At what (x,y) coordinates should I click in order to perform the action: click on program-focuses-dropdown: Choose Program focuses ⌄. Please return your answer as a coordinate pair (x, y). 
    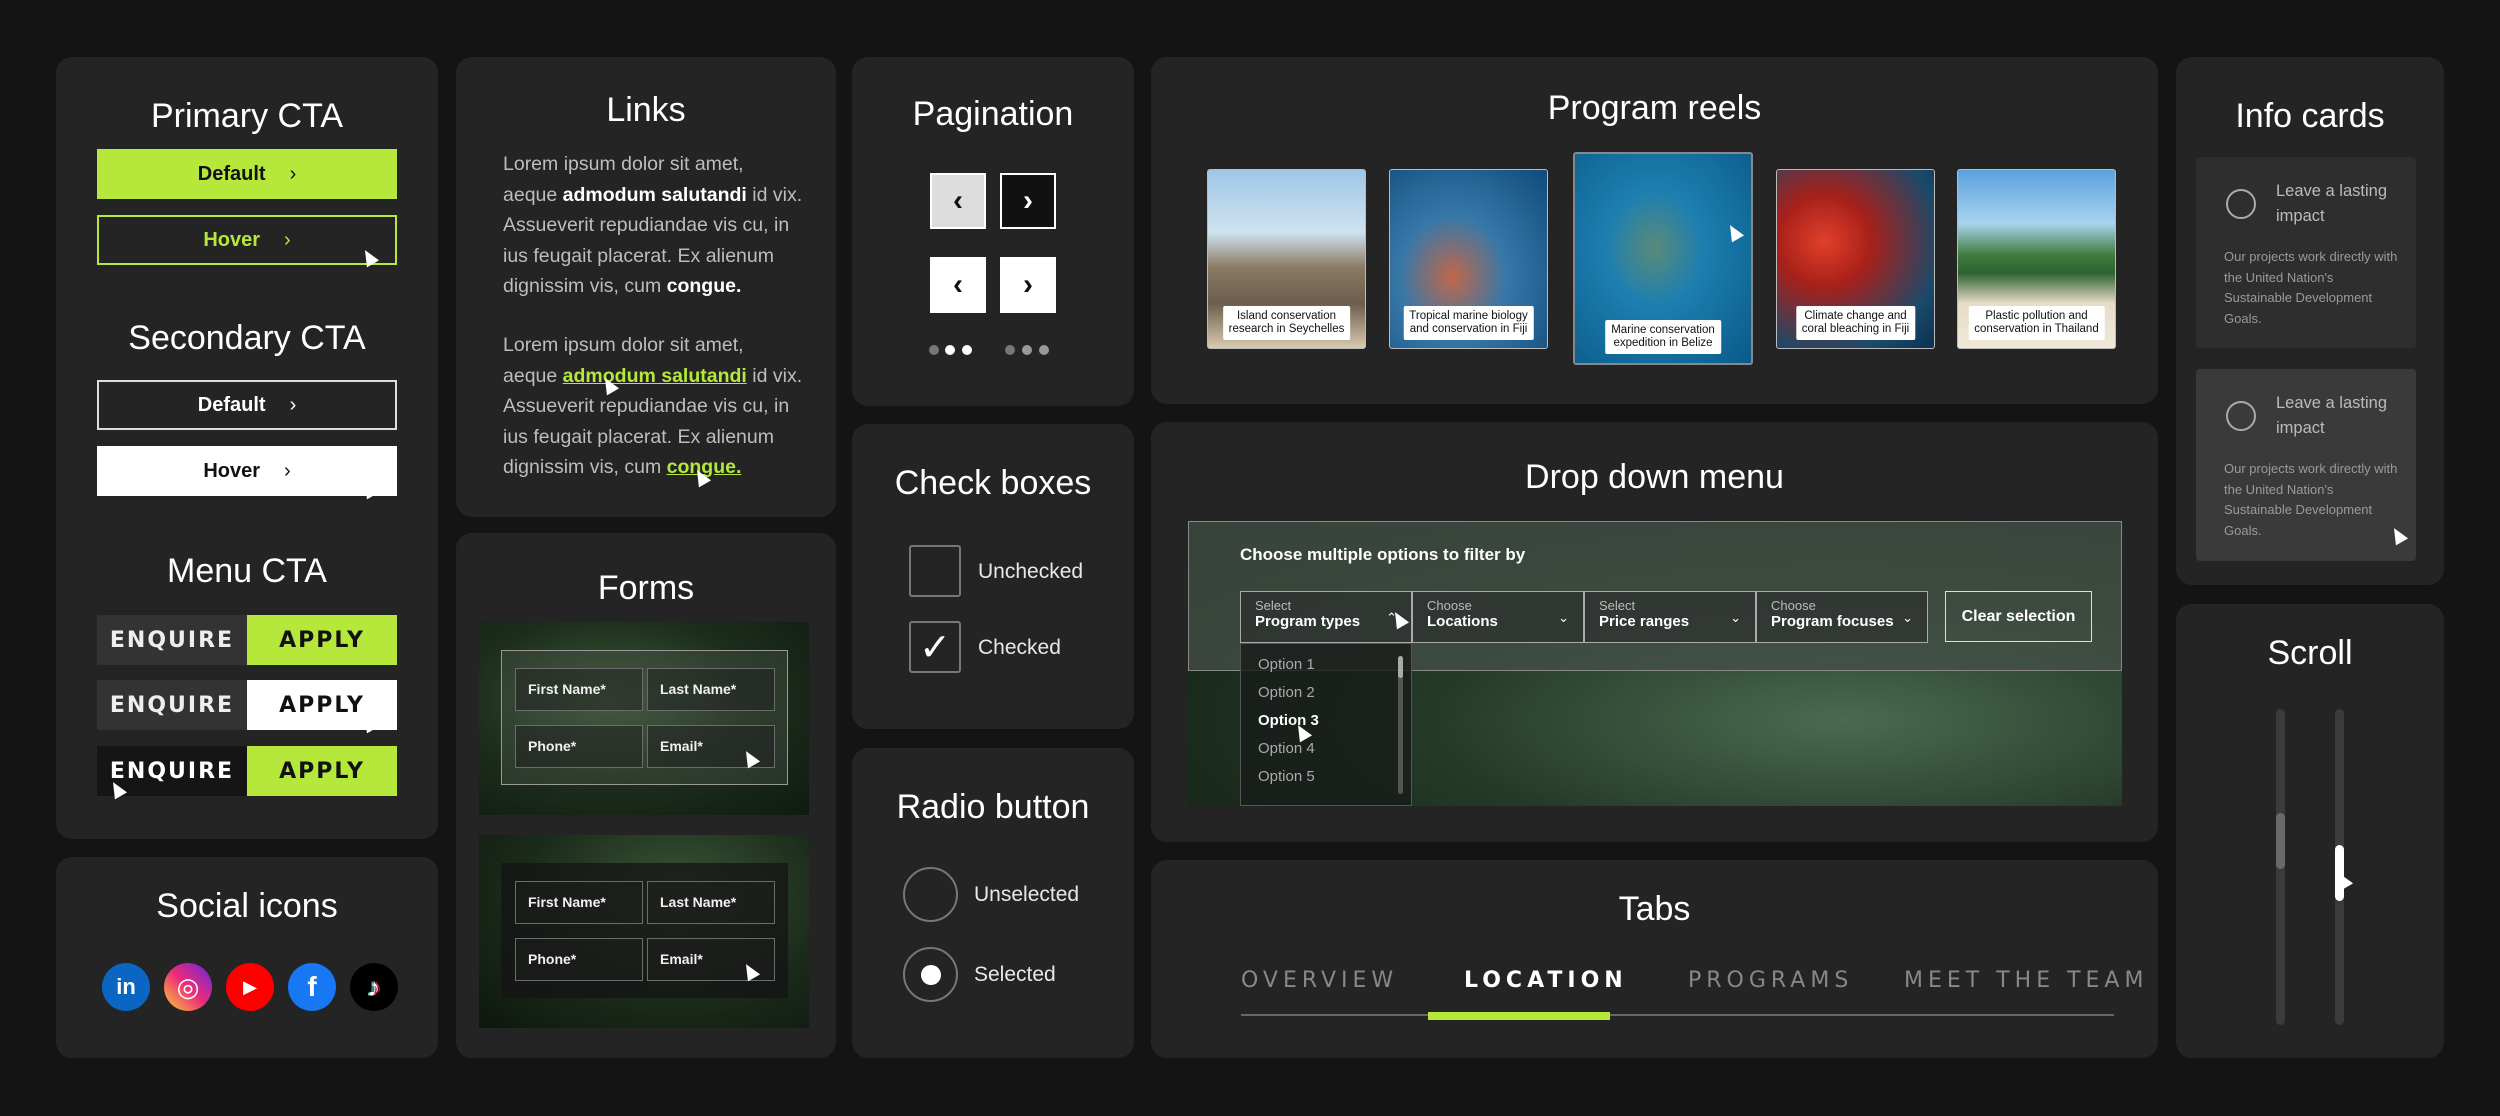
    Looking at the image, I should click on (1842, 617).